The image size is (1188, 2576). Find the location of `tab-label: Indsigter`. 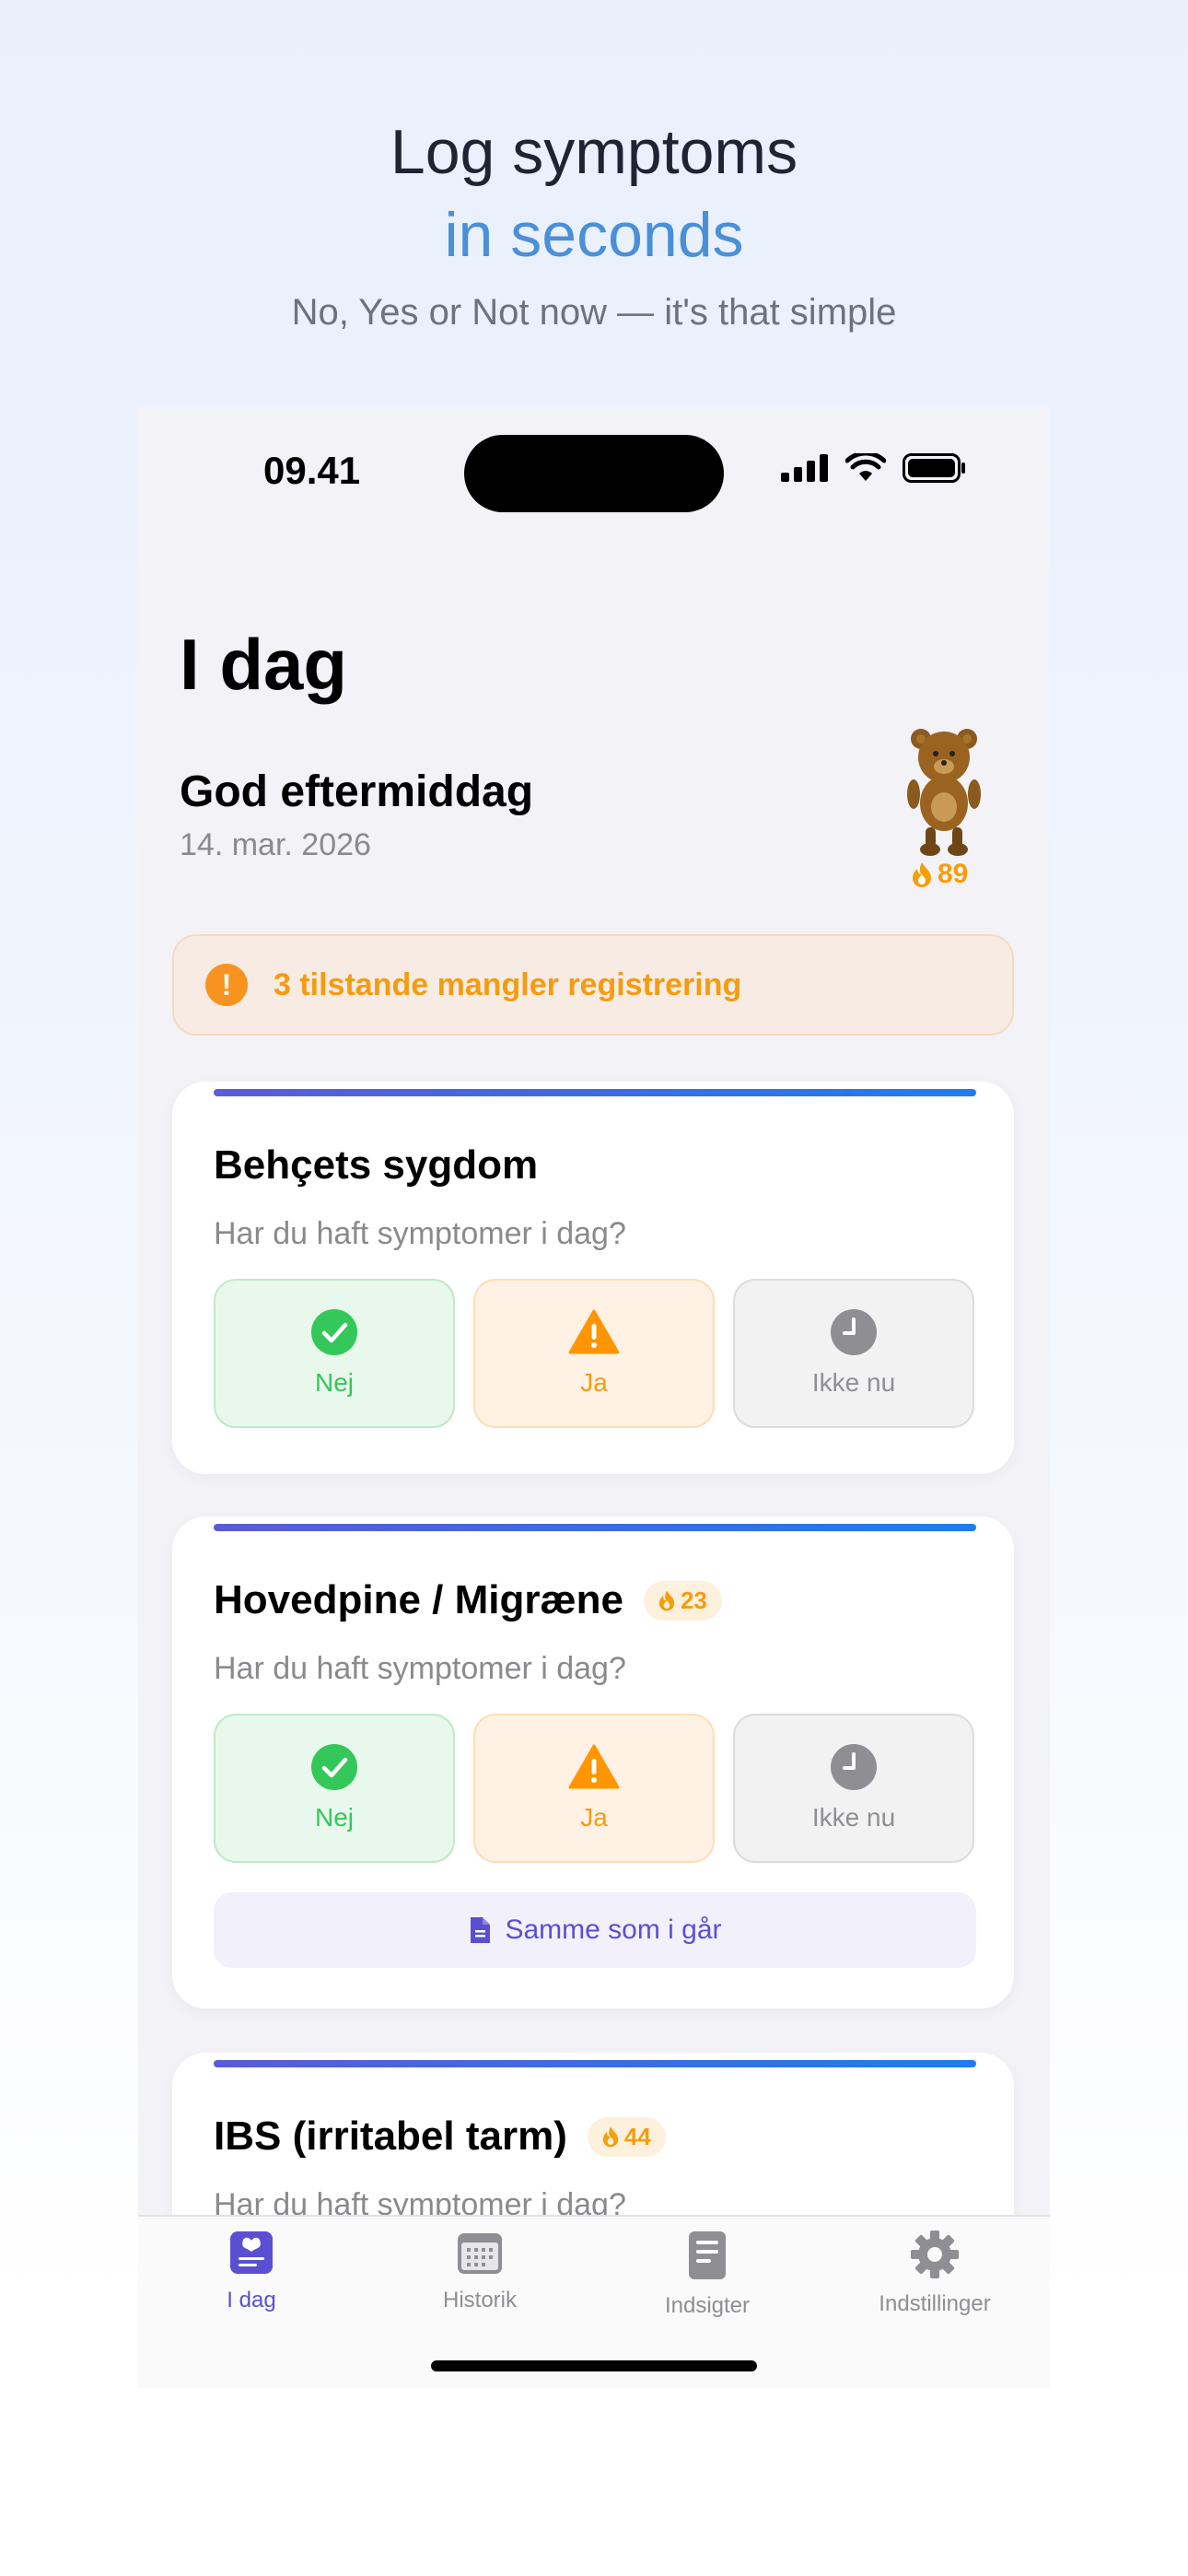

tab-label: Indsigter is located at coordinates (707, 2305).